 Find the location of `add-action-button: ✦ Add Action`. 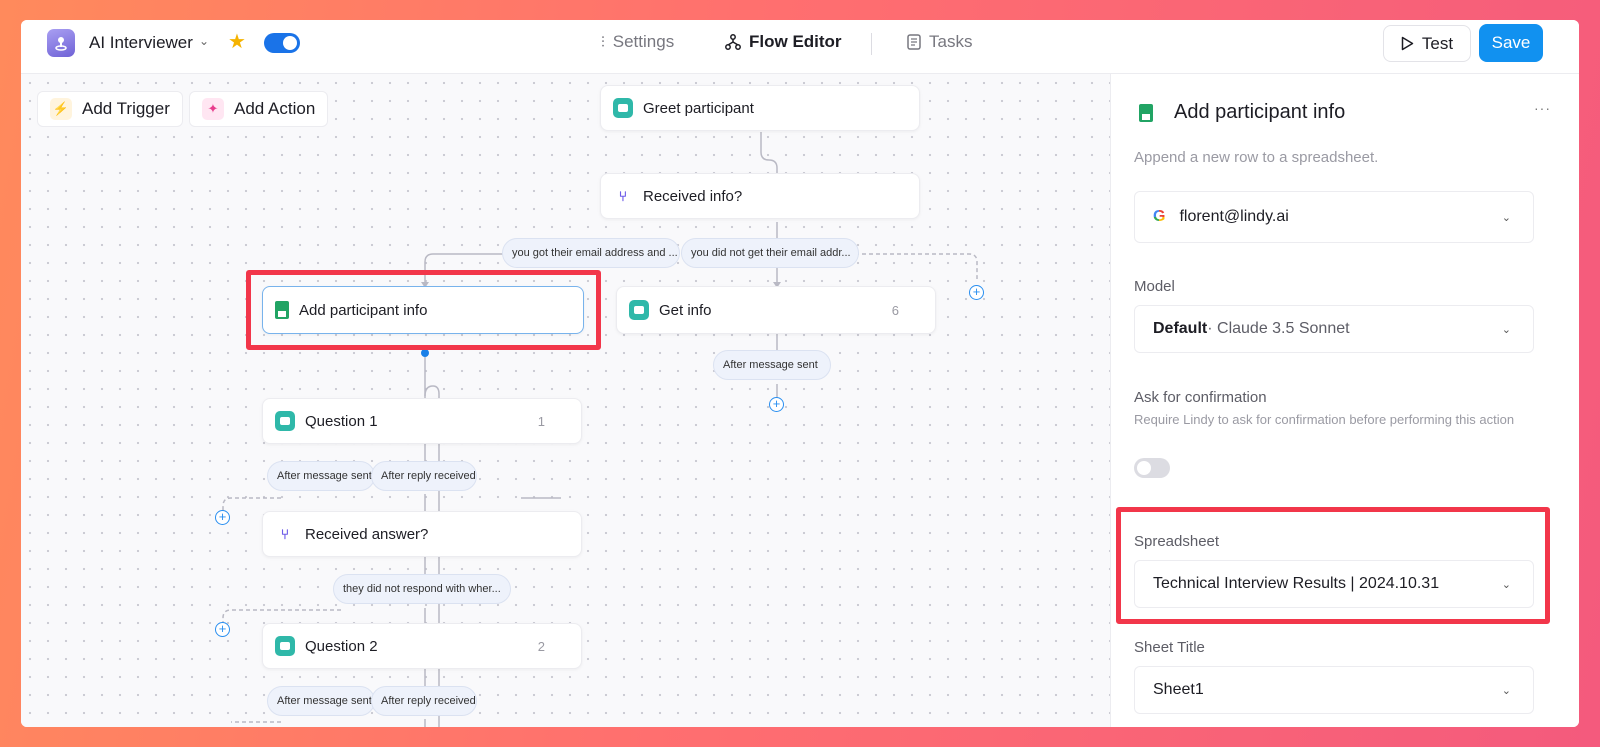

add-action-button: ✦ Add Action is located at coordinates (259, 109).